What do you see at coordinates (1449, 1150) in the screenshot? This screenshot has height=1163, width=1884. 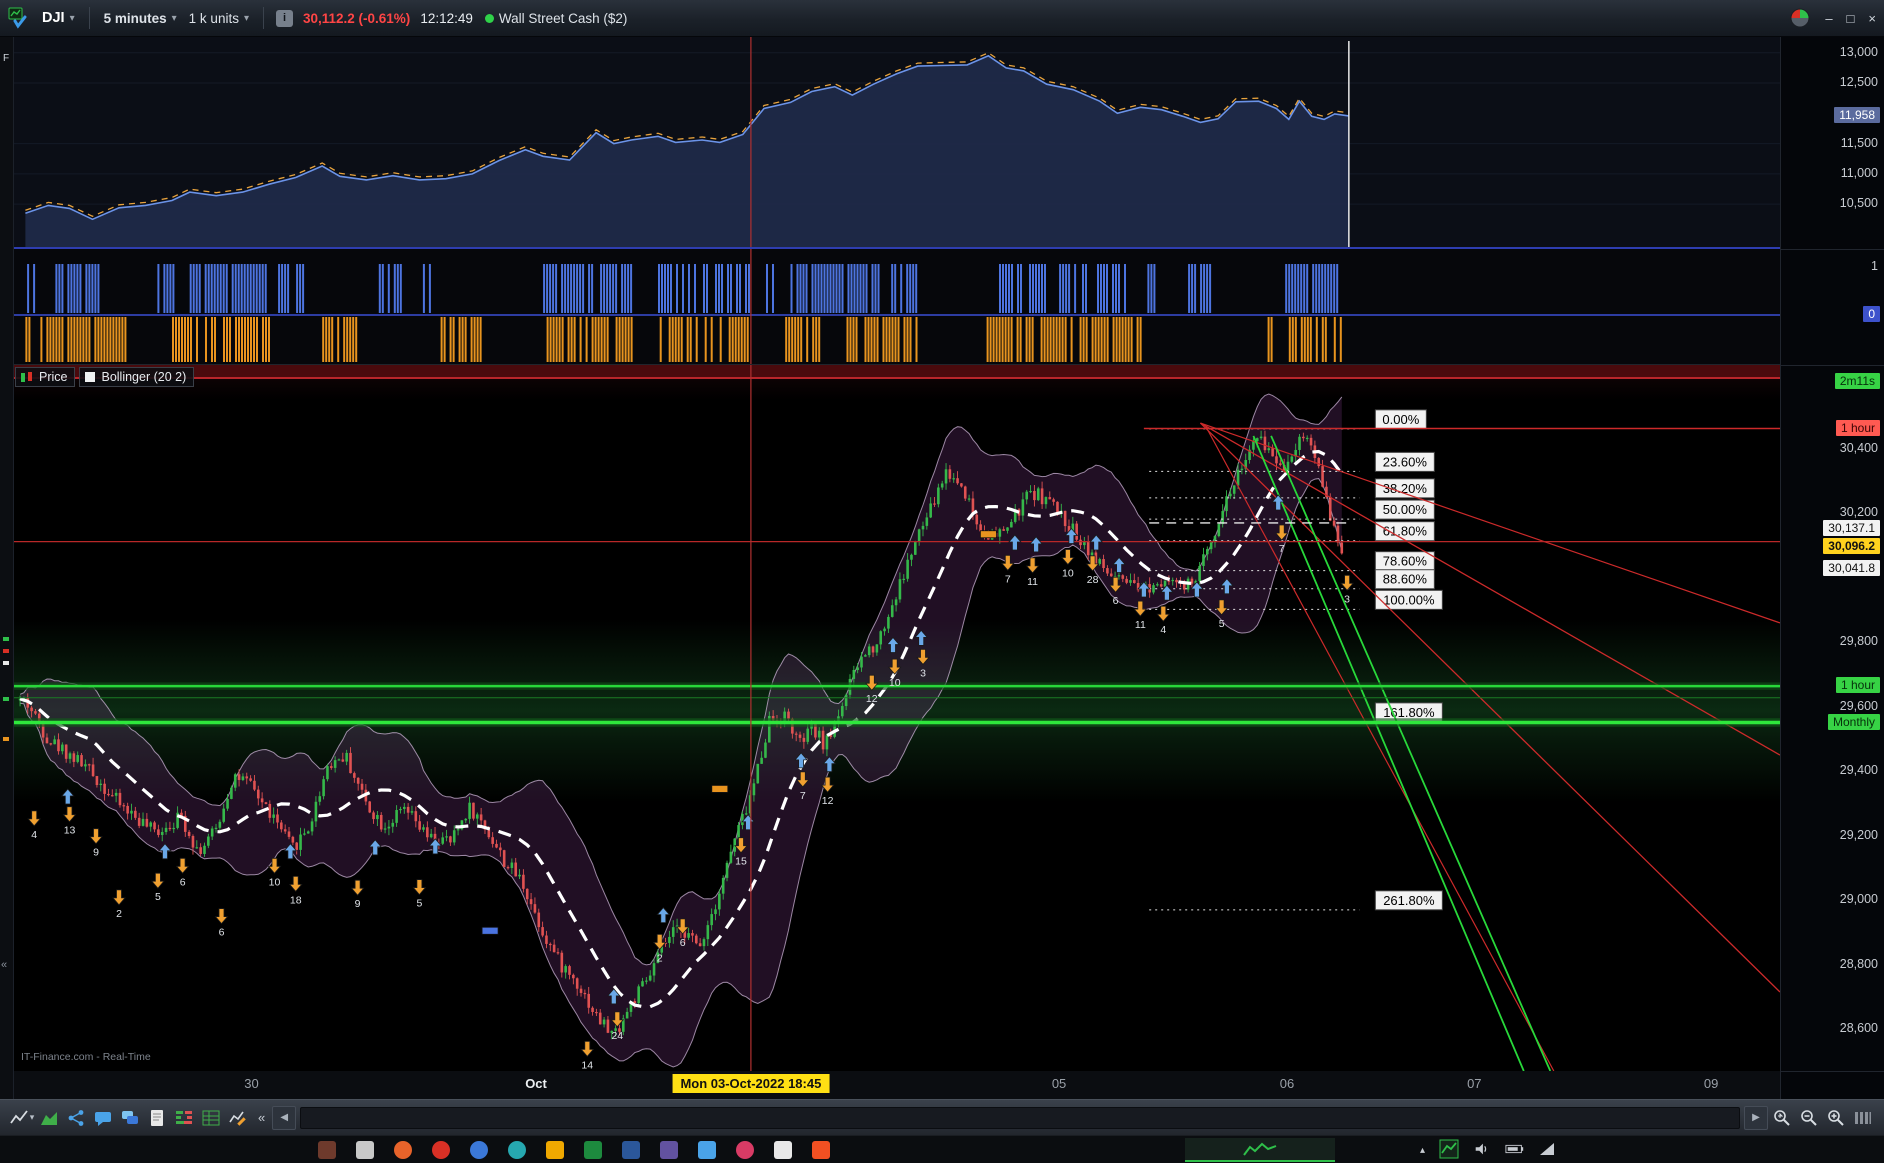 I see `tray-chart-icon` at bounding box center [1449, 1150].